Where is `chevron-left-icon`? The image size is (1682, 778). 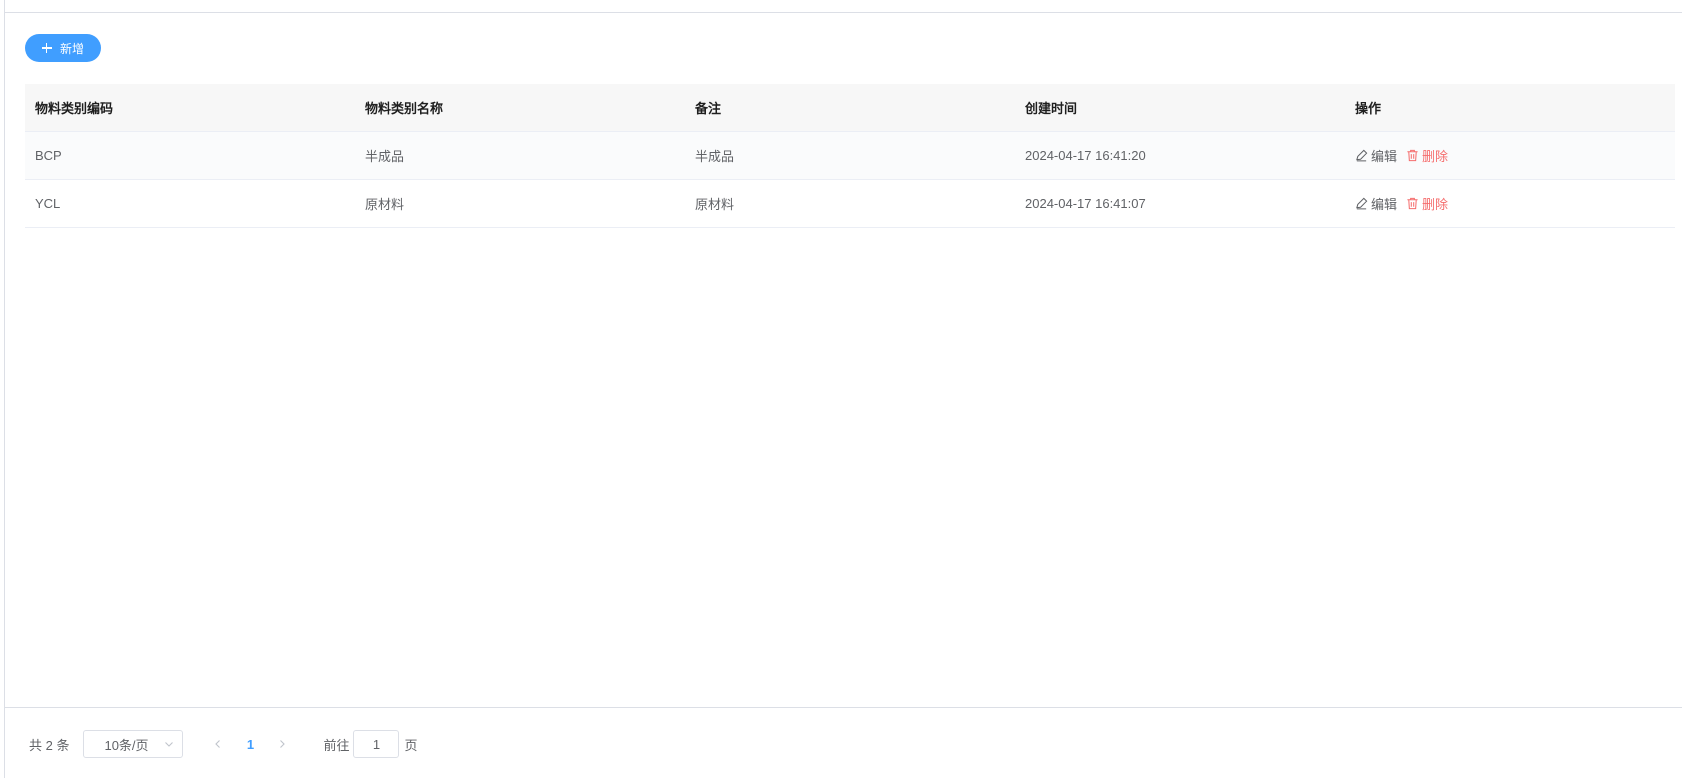 chevron-left-icon is located at coordinates (218, 744).